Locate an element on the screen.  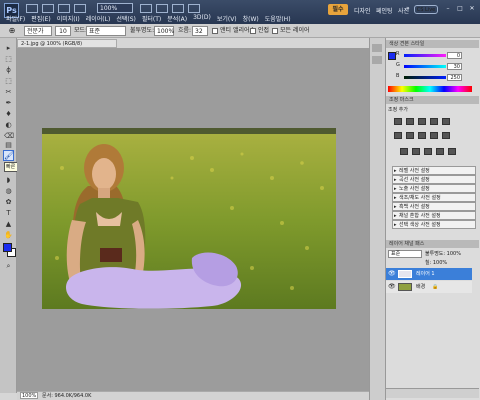
black-white-icon is located at coordinates (422, 135).